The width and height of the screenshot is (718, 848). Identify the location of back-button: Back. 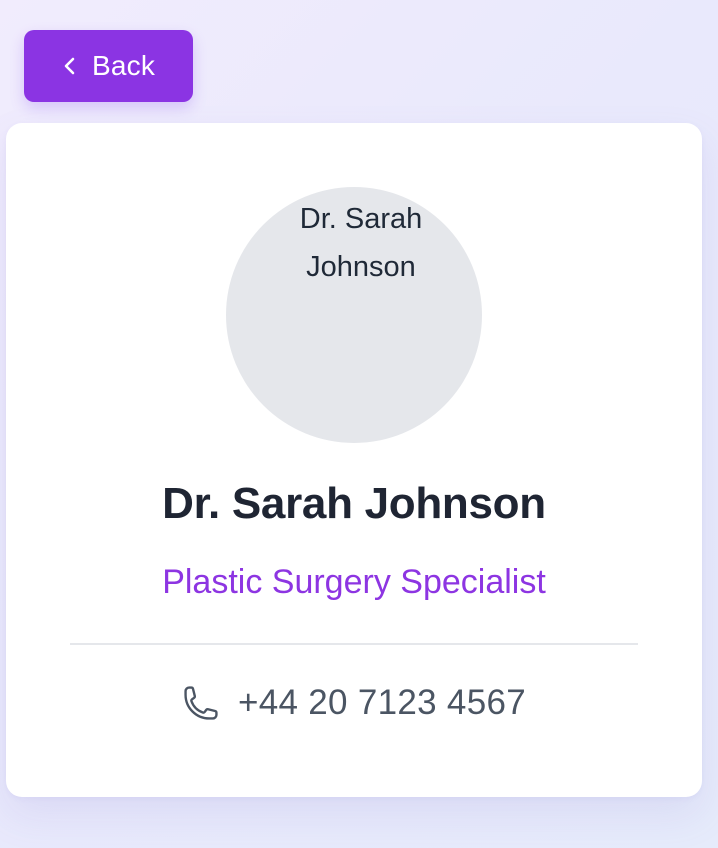
(108, 66).